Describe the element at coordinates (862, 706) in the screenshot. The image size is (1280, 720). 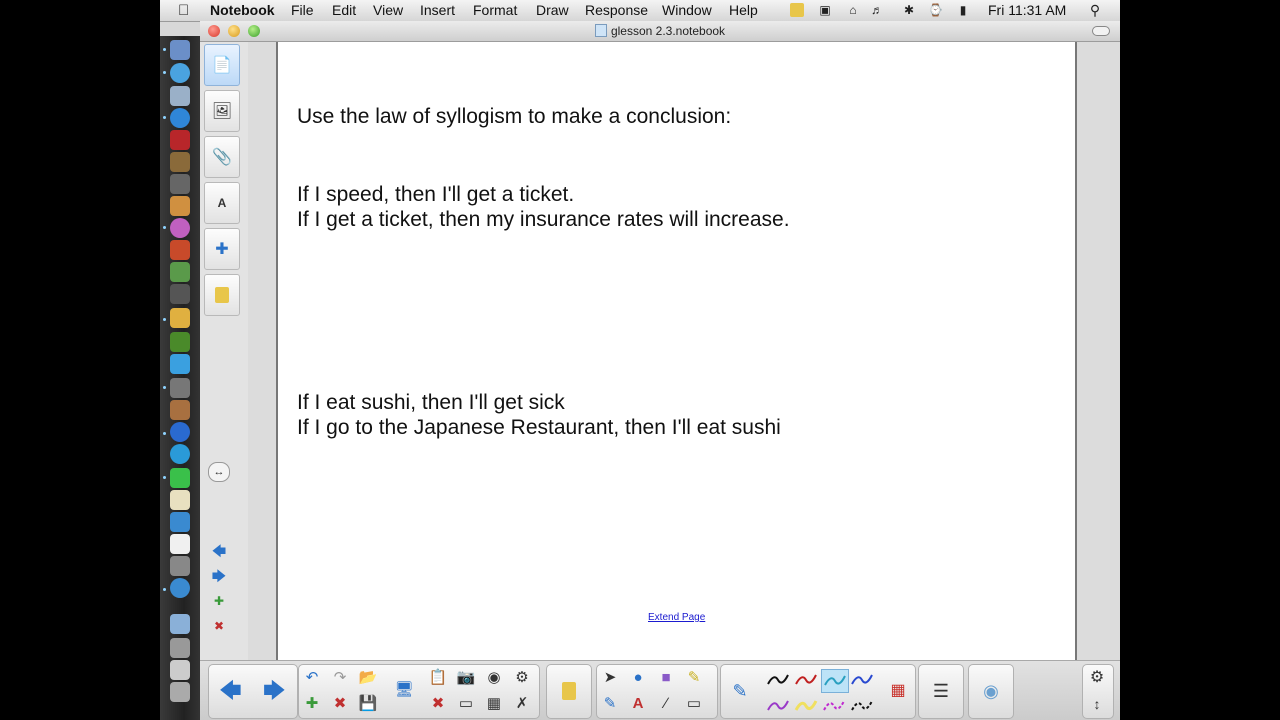
I see `pen-black-dashed-button` at that location.